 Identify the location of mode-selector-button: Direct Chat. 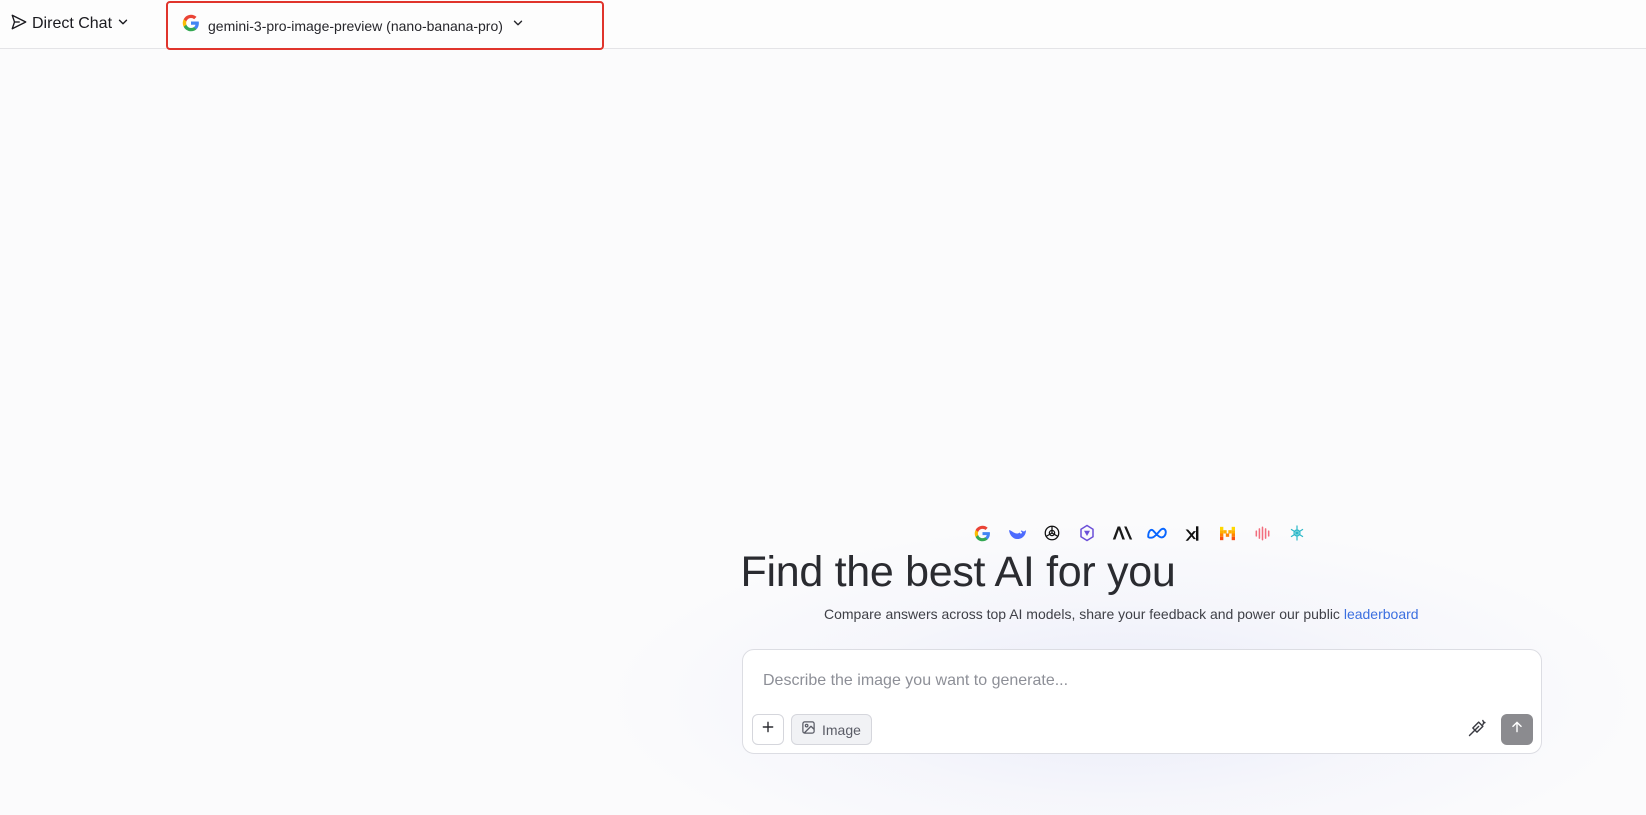
(70, 24).